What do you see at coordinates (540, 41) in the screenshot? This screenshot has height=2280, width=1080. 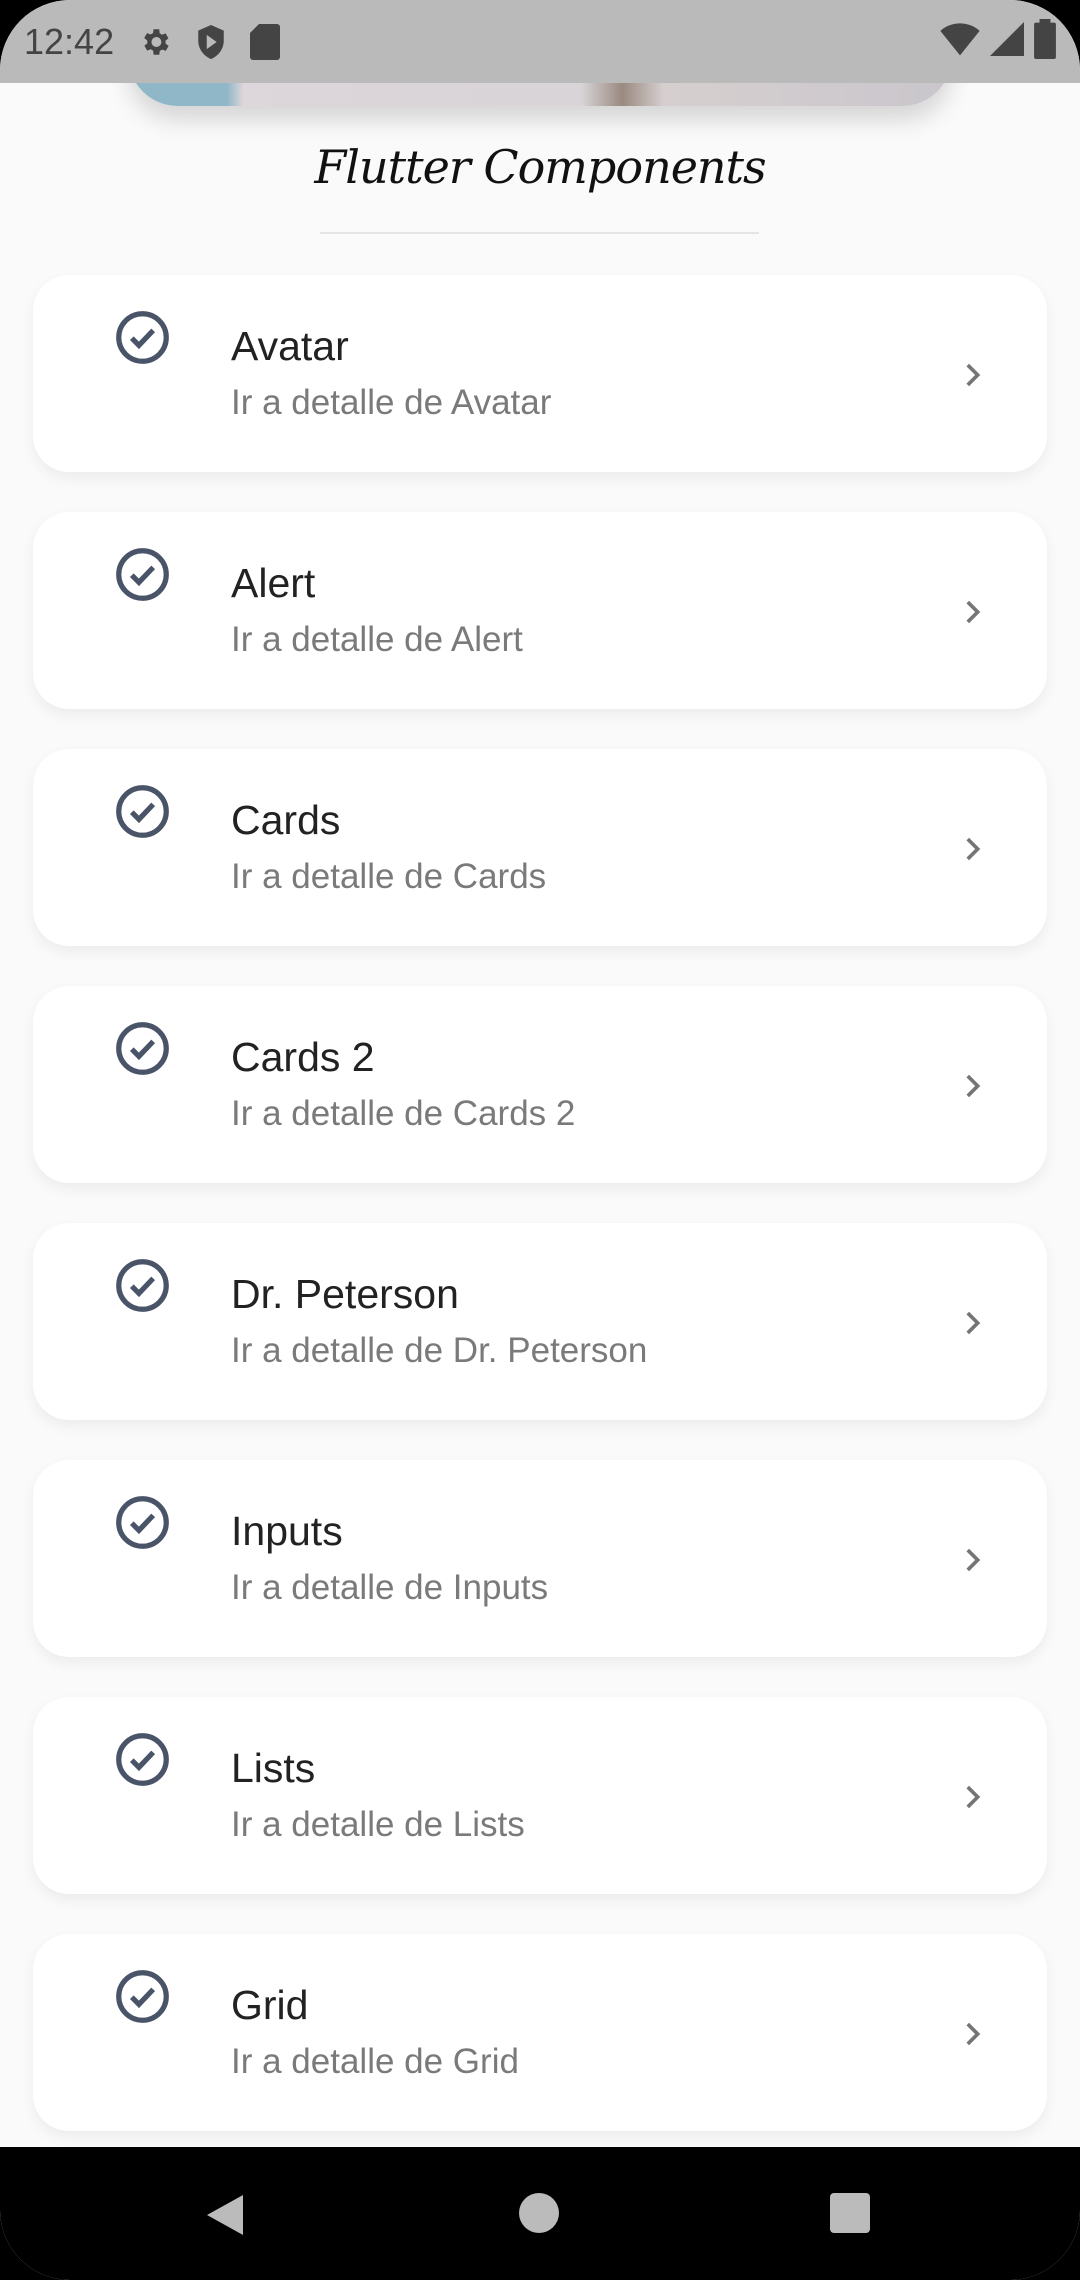 I see `status-bar: 12:42` at bounding box center [540, 41].